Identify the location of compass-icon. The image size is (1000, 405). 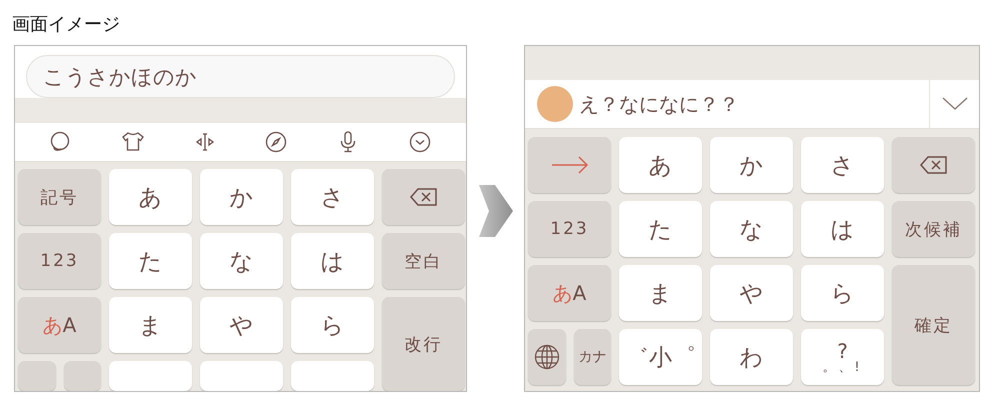
(276, 142).